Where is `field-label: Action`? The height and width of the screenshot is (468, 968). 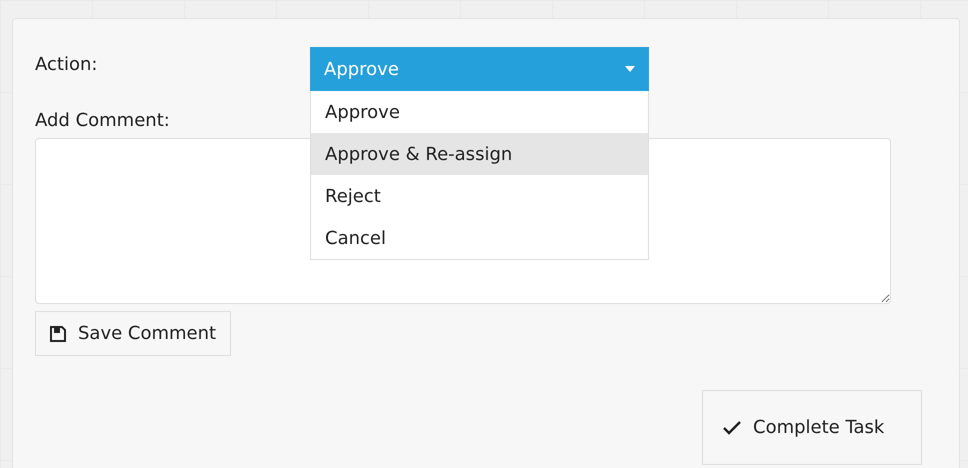
field-label: Action is located at coordinates (66, 65).